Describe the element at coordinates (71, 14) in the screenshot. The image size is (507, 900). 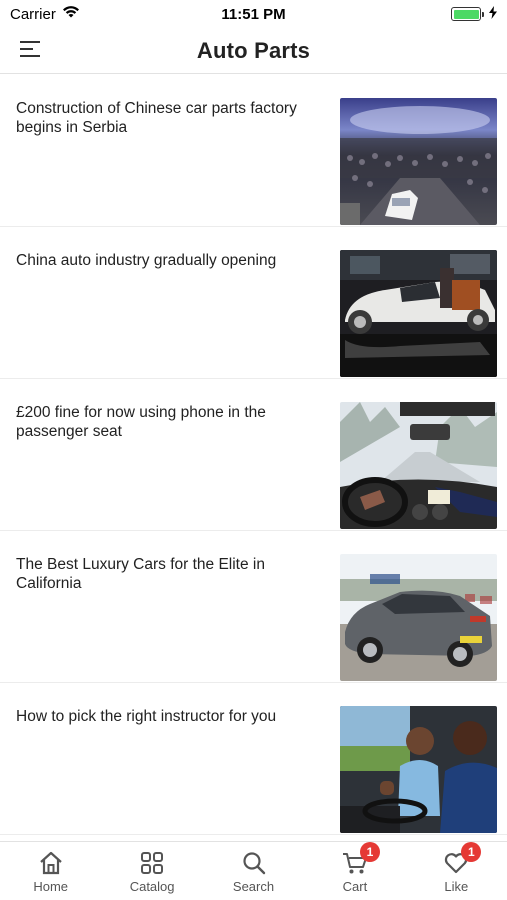
I see `wifi-icon` at that location.